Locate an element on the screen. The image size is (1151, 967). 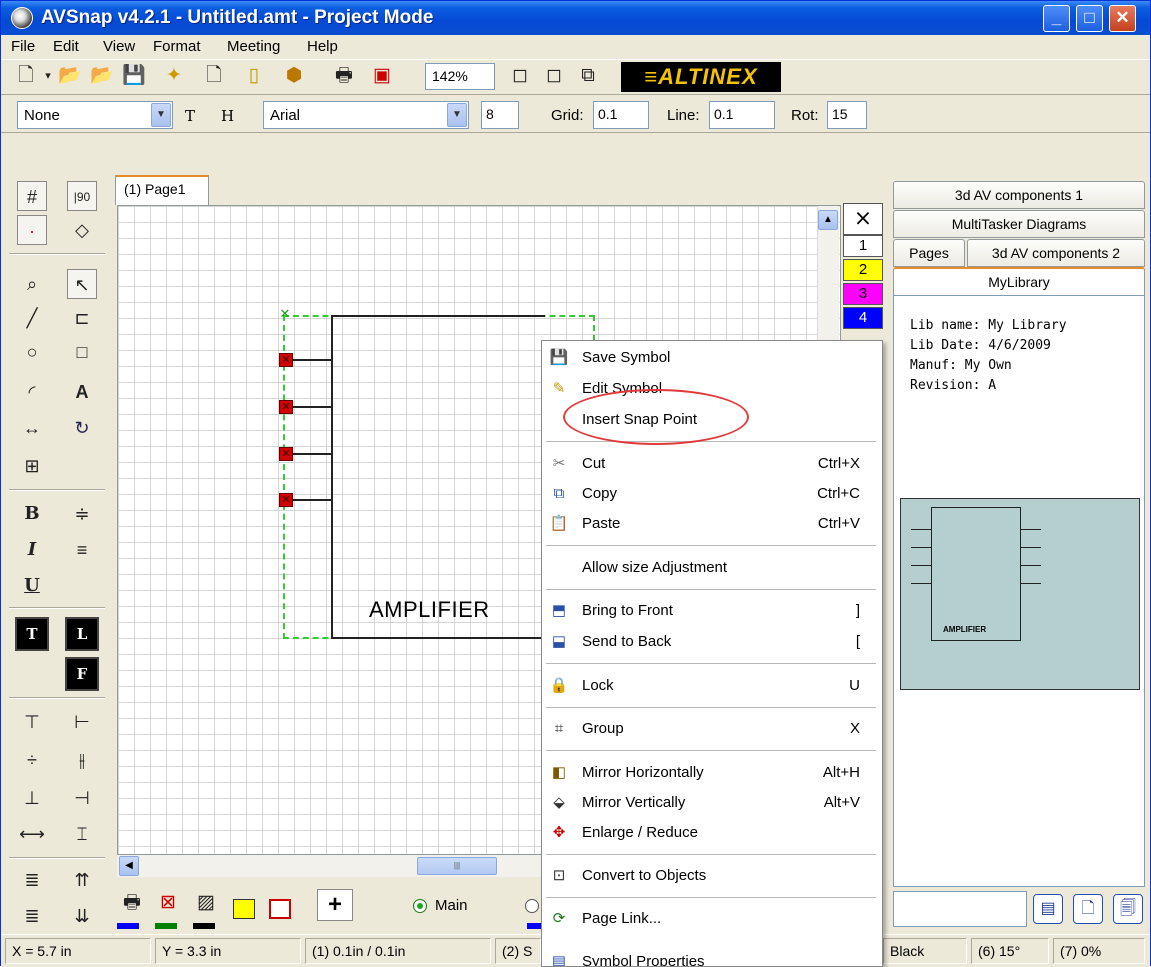
open-folder-star-icon: 📂 is located at coordinates (102, 77).